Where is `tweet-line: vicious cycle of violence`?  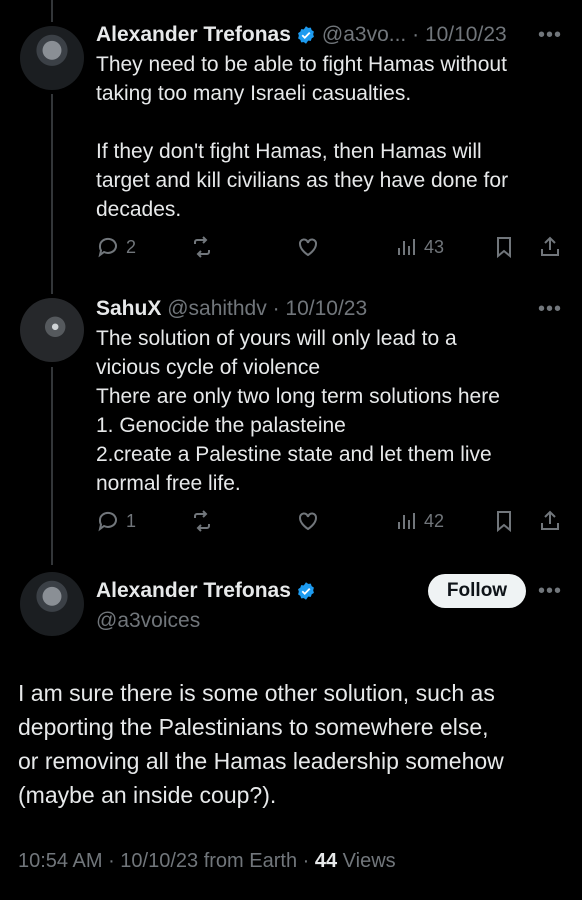
tweet-line: vicious cycle of violence is located at coordinates (208, 367).